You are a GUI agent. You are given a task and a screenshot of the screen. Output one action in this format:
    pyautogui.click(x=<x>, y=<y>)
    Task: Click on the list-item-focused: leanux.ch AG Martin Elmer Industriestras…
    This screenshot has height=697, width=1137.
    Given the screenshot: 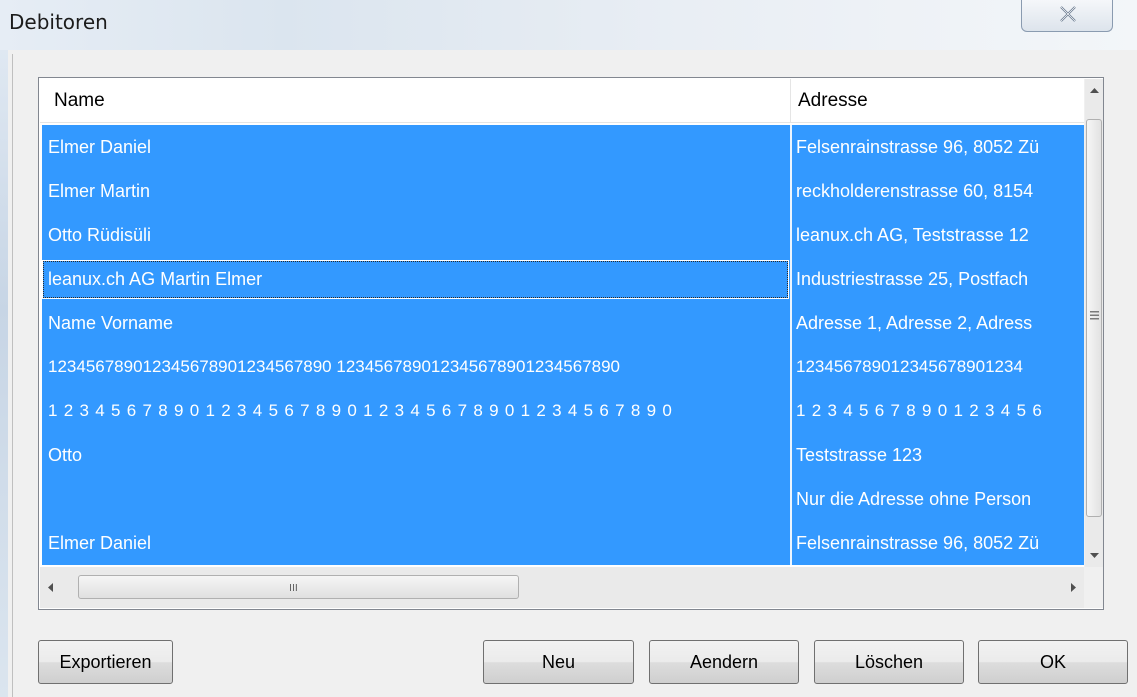 What is the action you would take?
    pyautogui.click(x=563, y=279)
    